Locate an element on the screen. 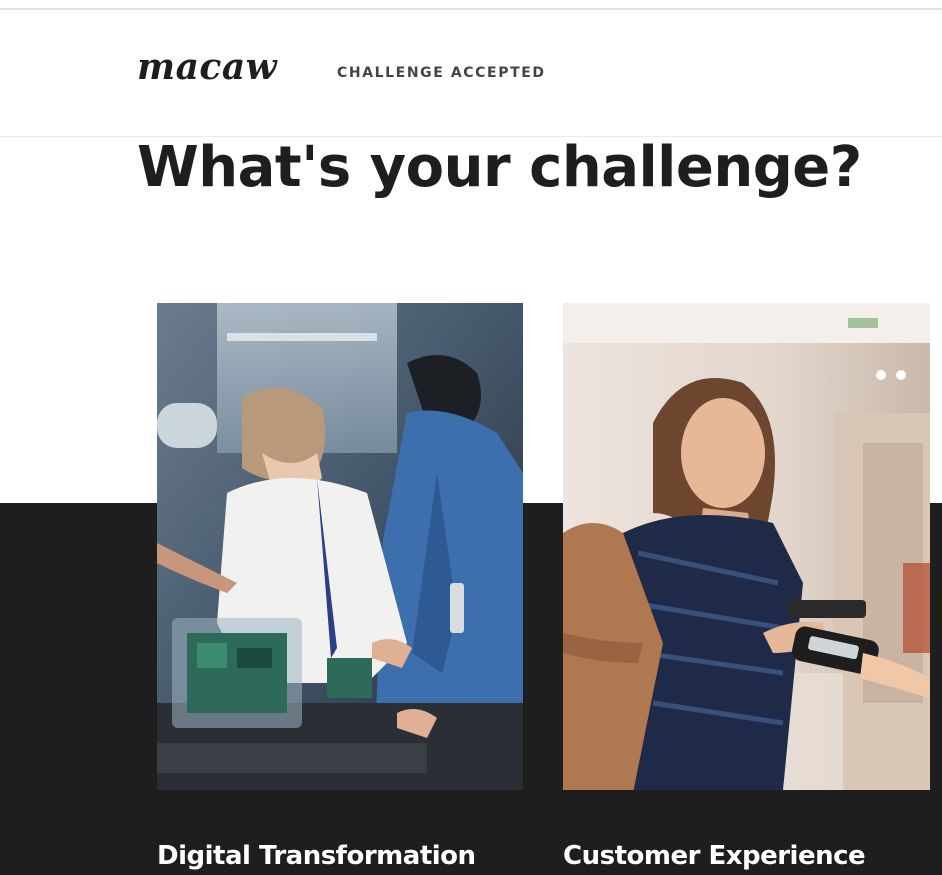 The image size is (942, 875). card-title: Customer Experience is located at coordinates (714, 856).